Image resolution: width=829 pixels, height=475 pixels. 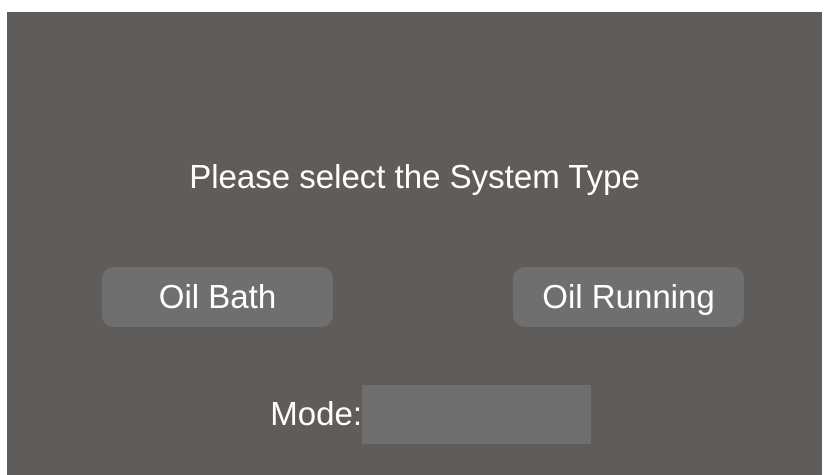 What do you see at coordinates (628, 297) in the screenshot?
I see `oil-running-button: Oil Running` at bounding box center [628, 297].